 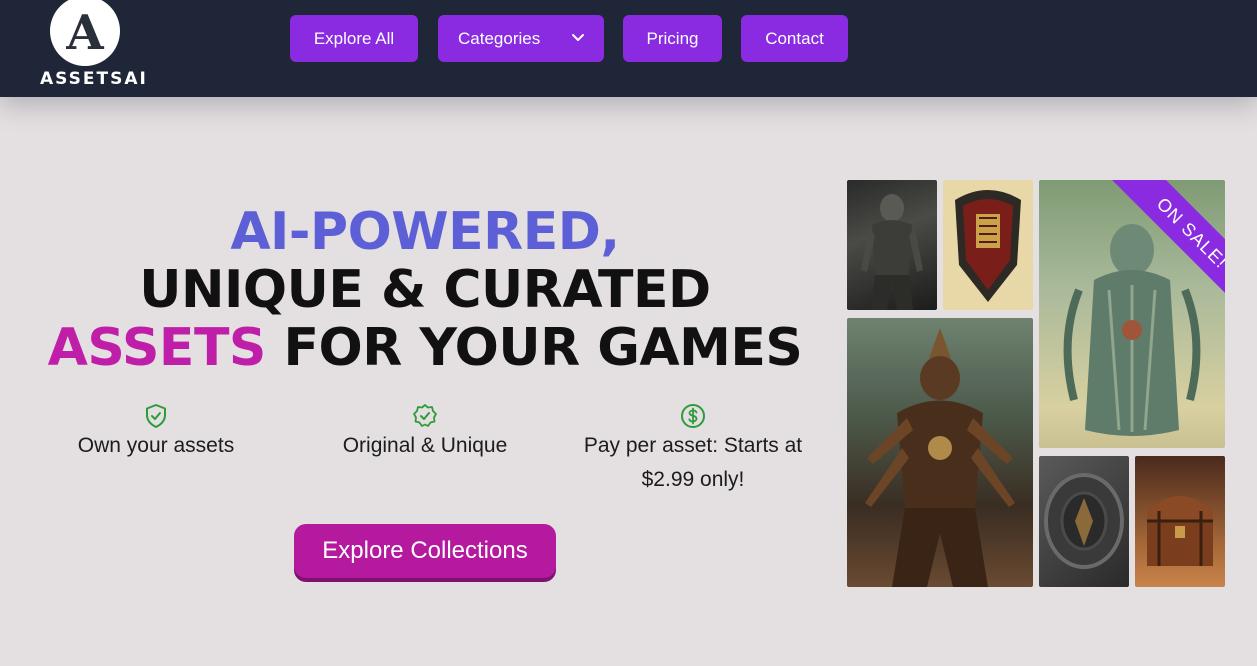 I want to click on armor-figure-art, so click(x=892, y=252).